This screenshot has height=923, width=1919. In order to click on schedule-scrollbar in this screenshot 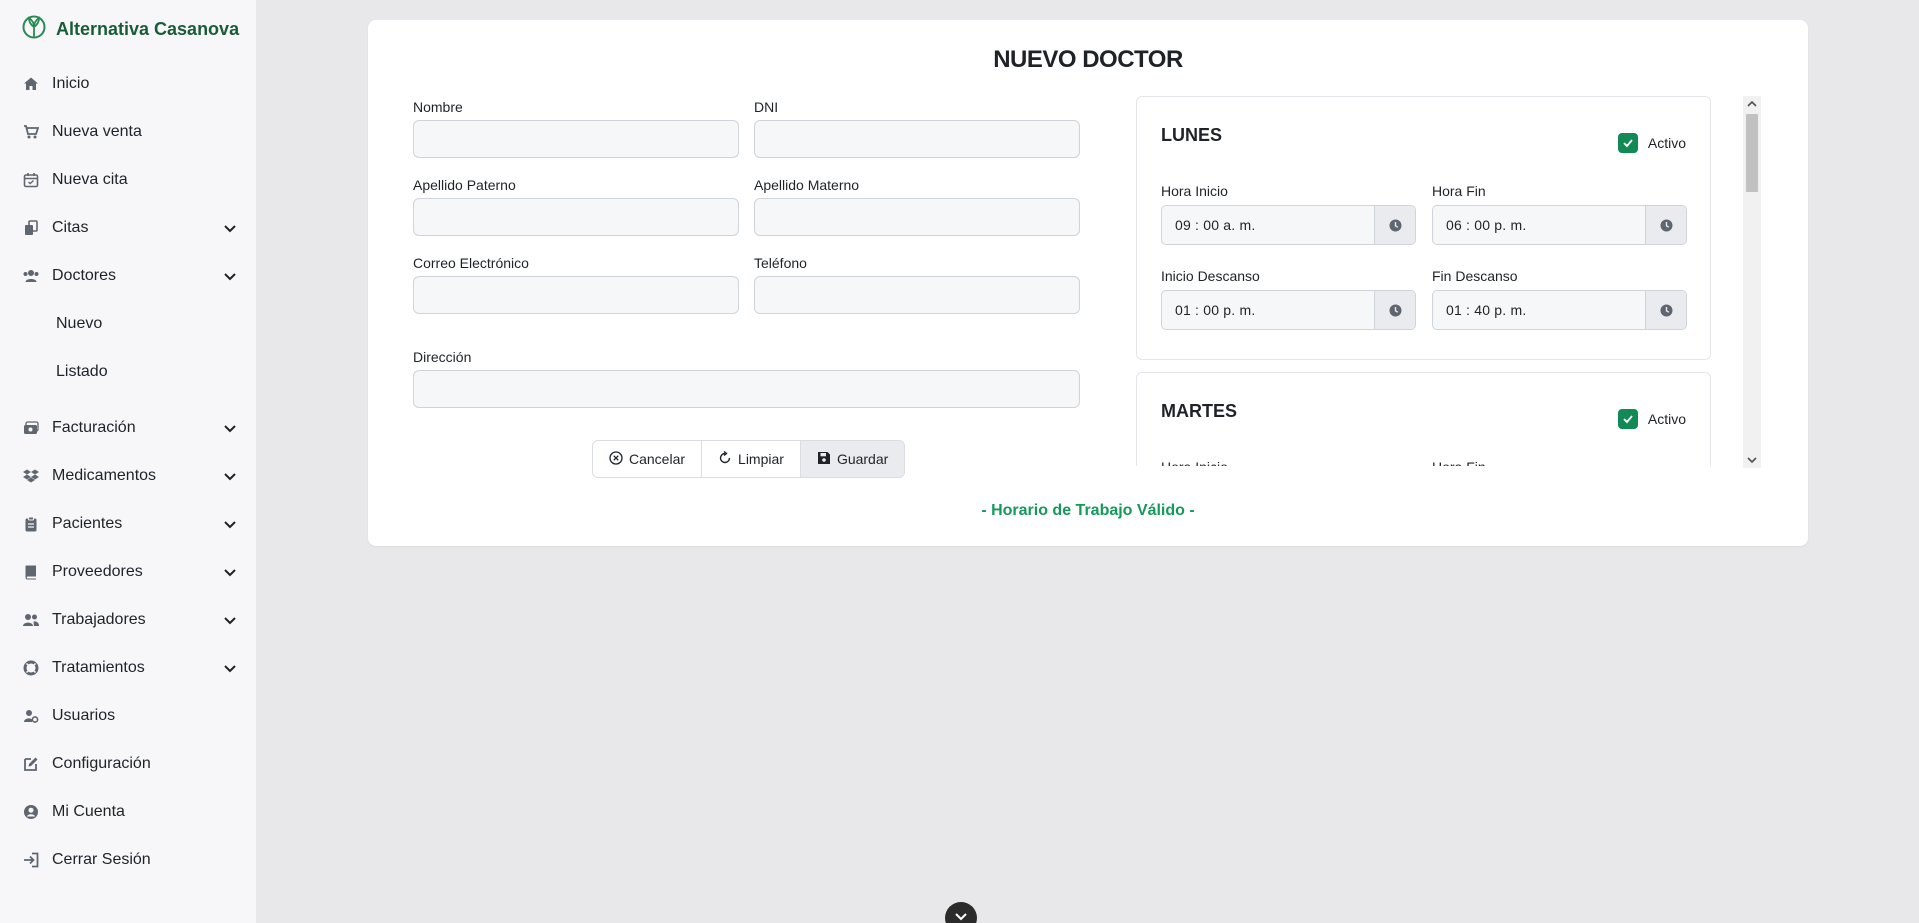, I will do `click(1752, 282)`.